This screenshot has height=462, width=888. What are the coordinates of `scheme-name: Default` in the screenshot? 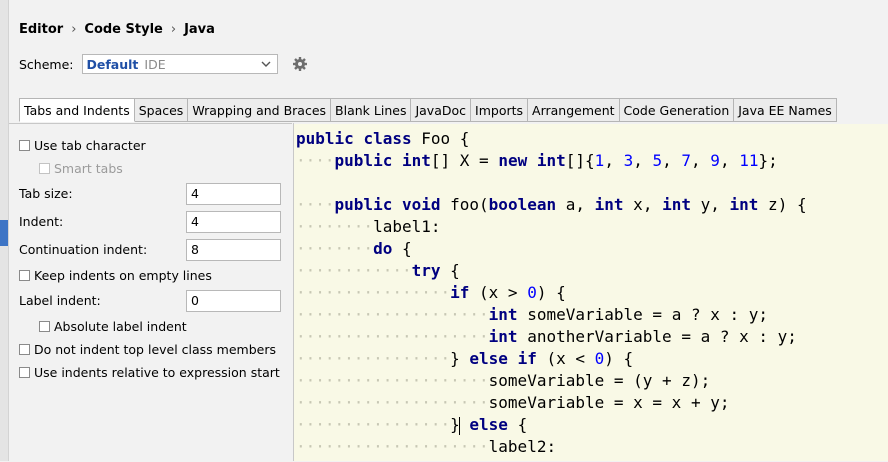 It's located at (112, 64).